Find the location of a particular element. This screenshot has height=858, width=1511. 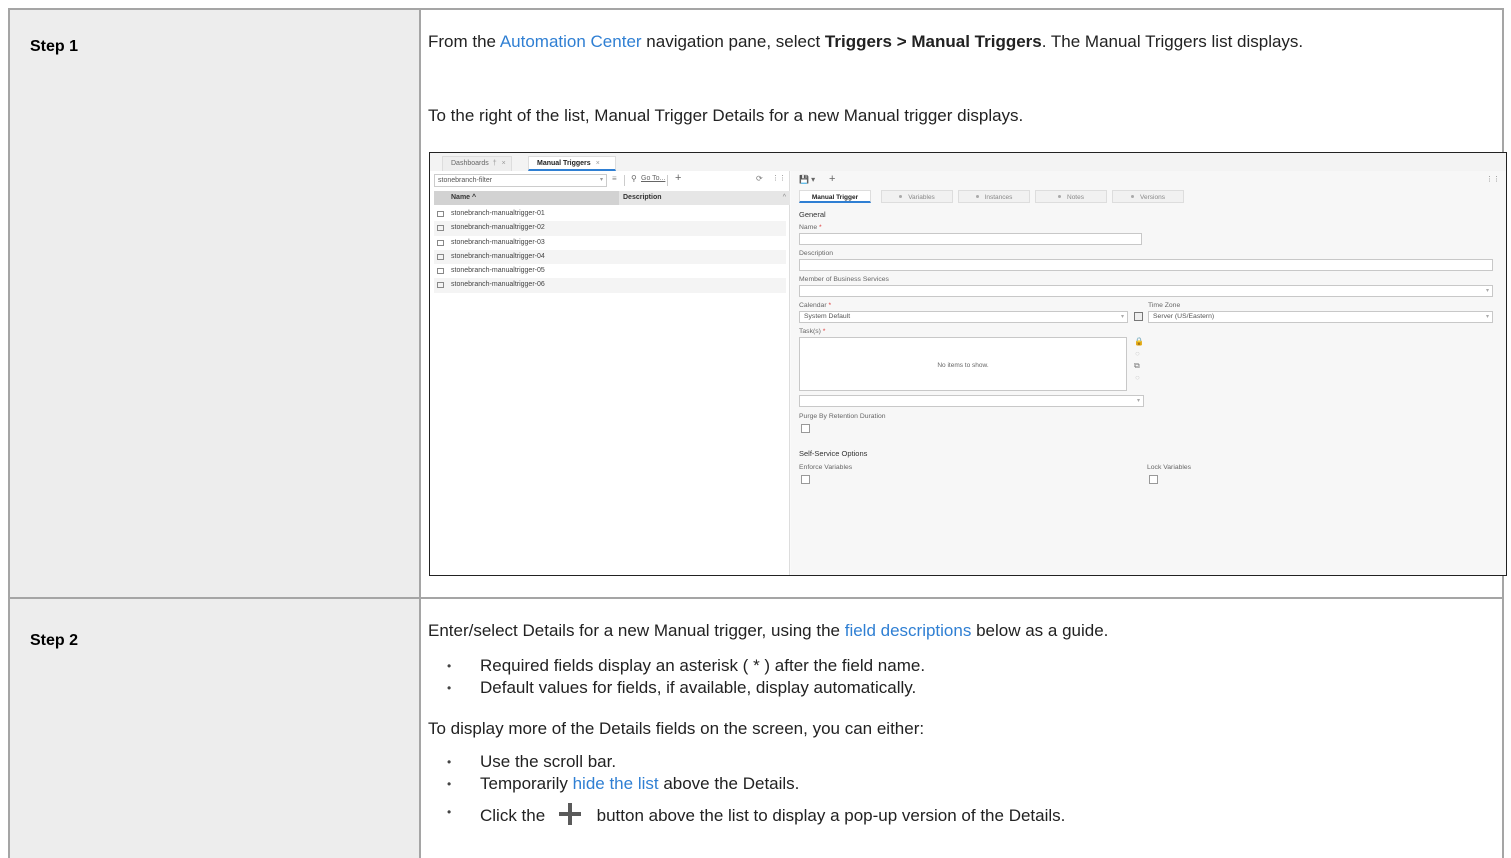

tasks-list-box: No items to show. is located at coordinates (963, 364).